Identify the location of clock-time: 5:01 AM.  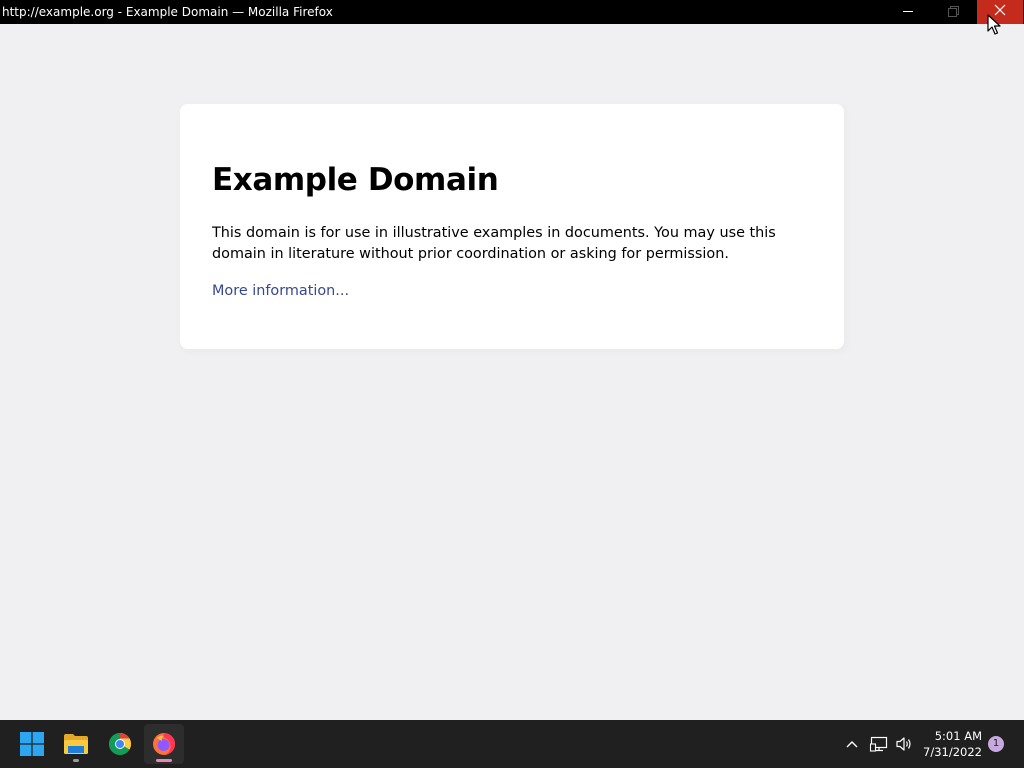
(958, 736).